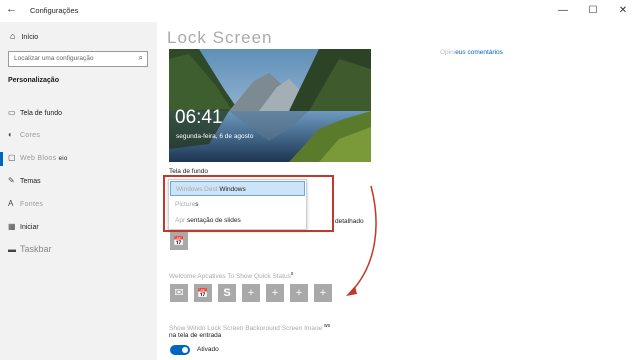 The image size is (640, 360). I want to click on back-arrow-icon: ←, so click(11, 9).